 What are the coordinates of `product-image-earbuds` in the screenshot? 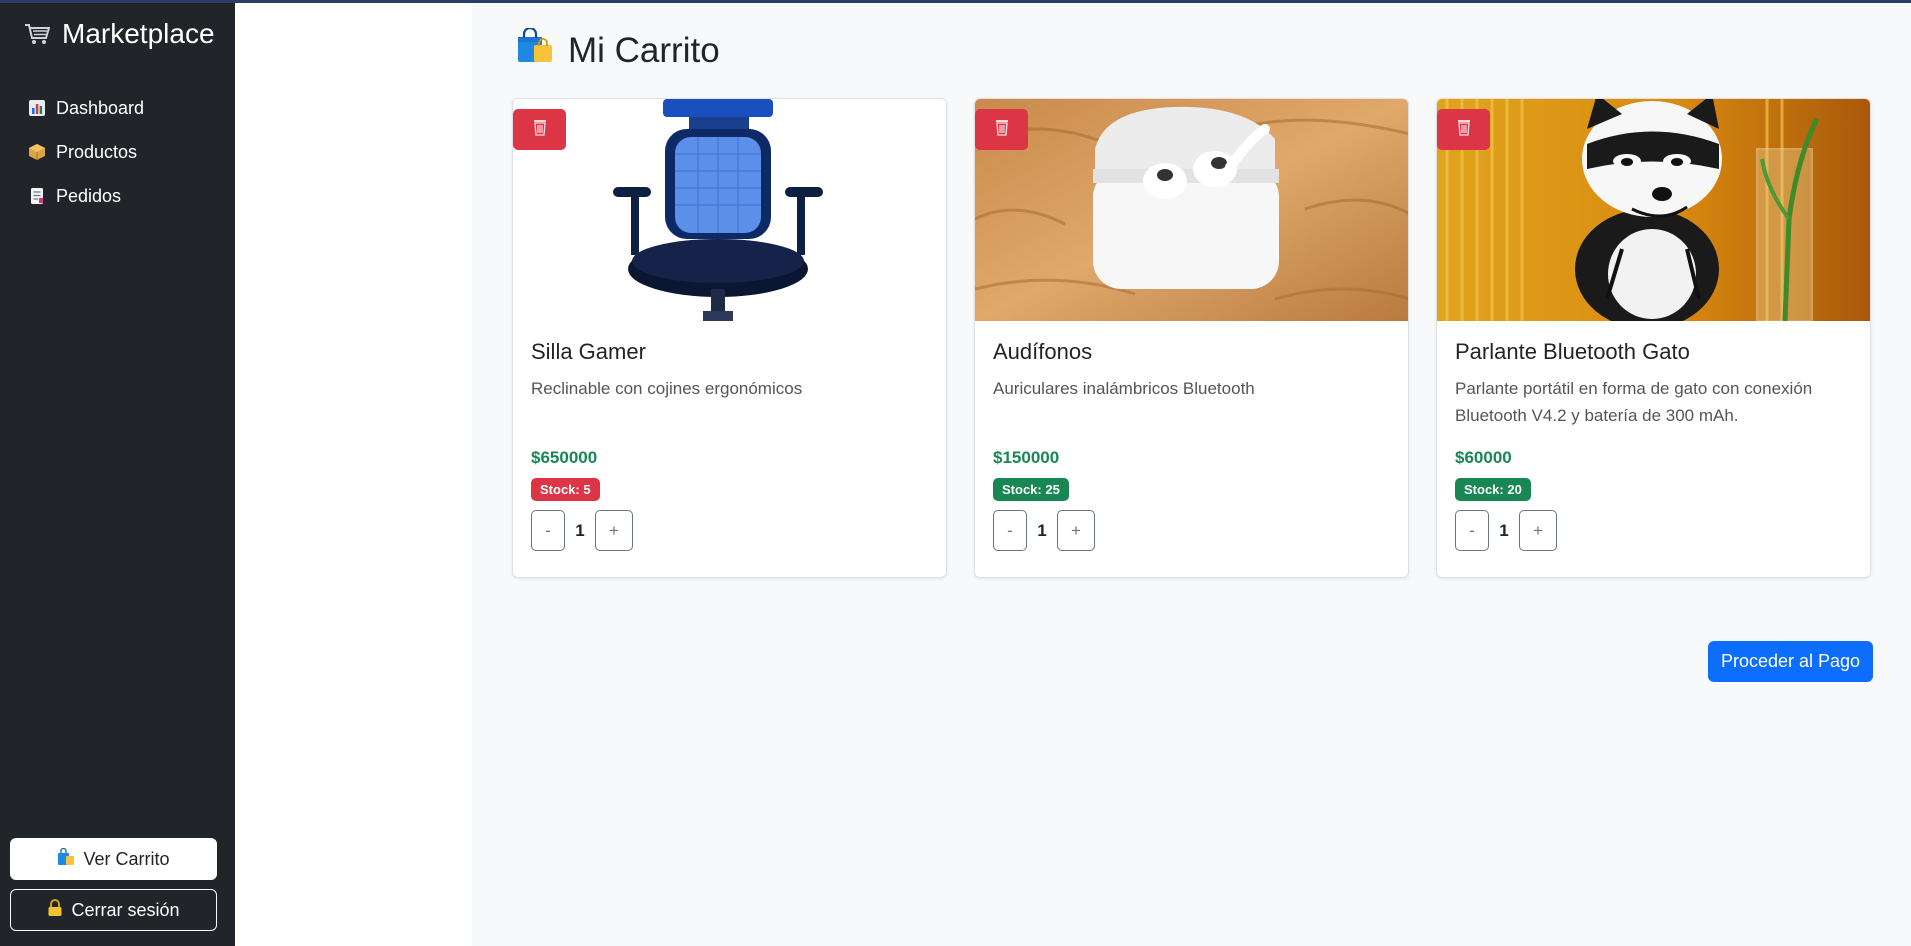 It's located at (1191, 210).